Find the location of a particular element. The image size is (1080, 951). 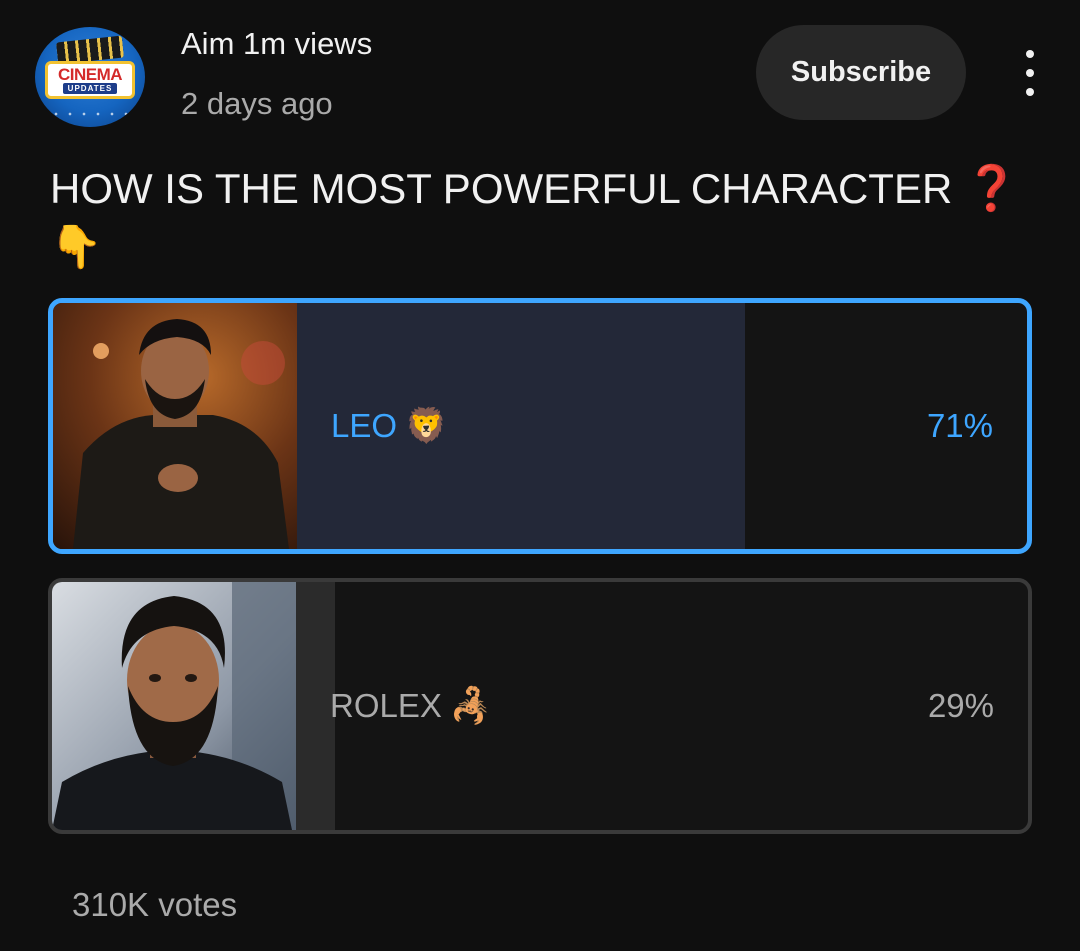

poll-option-label: LEO 🦁 is located at coordinates (389, 426).